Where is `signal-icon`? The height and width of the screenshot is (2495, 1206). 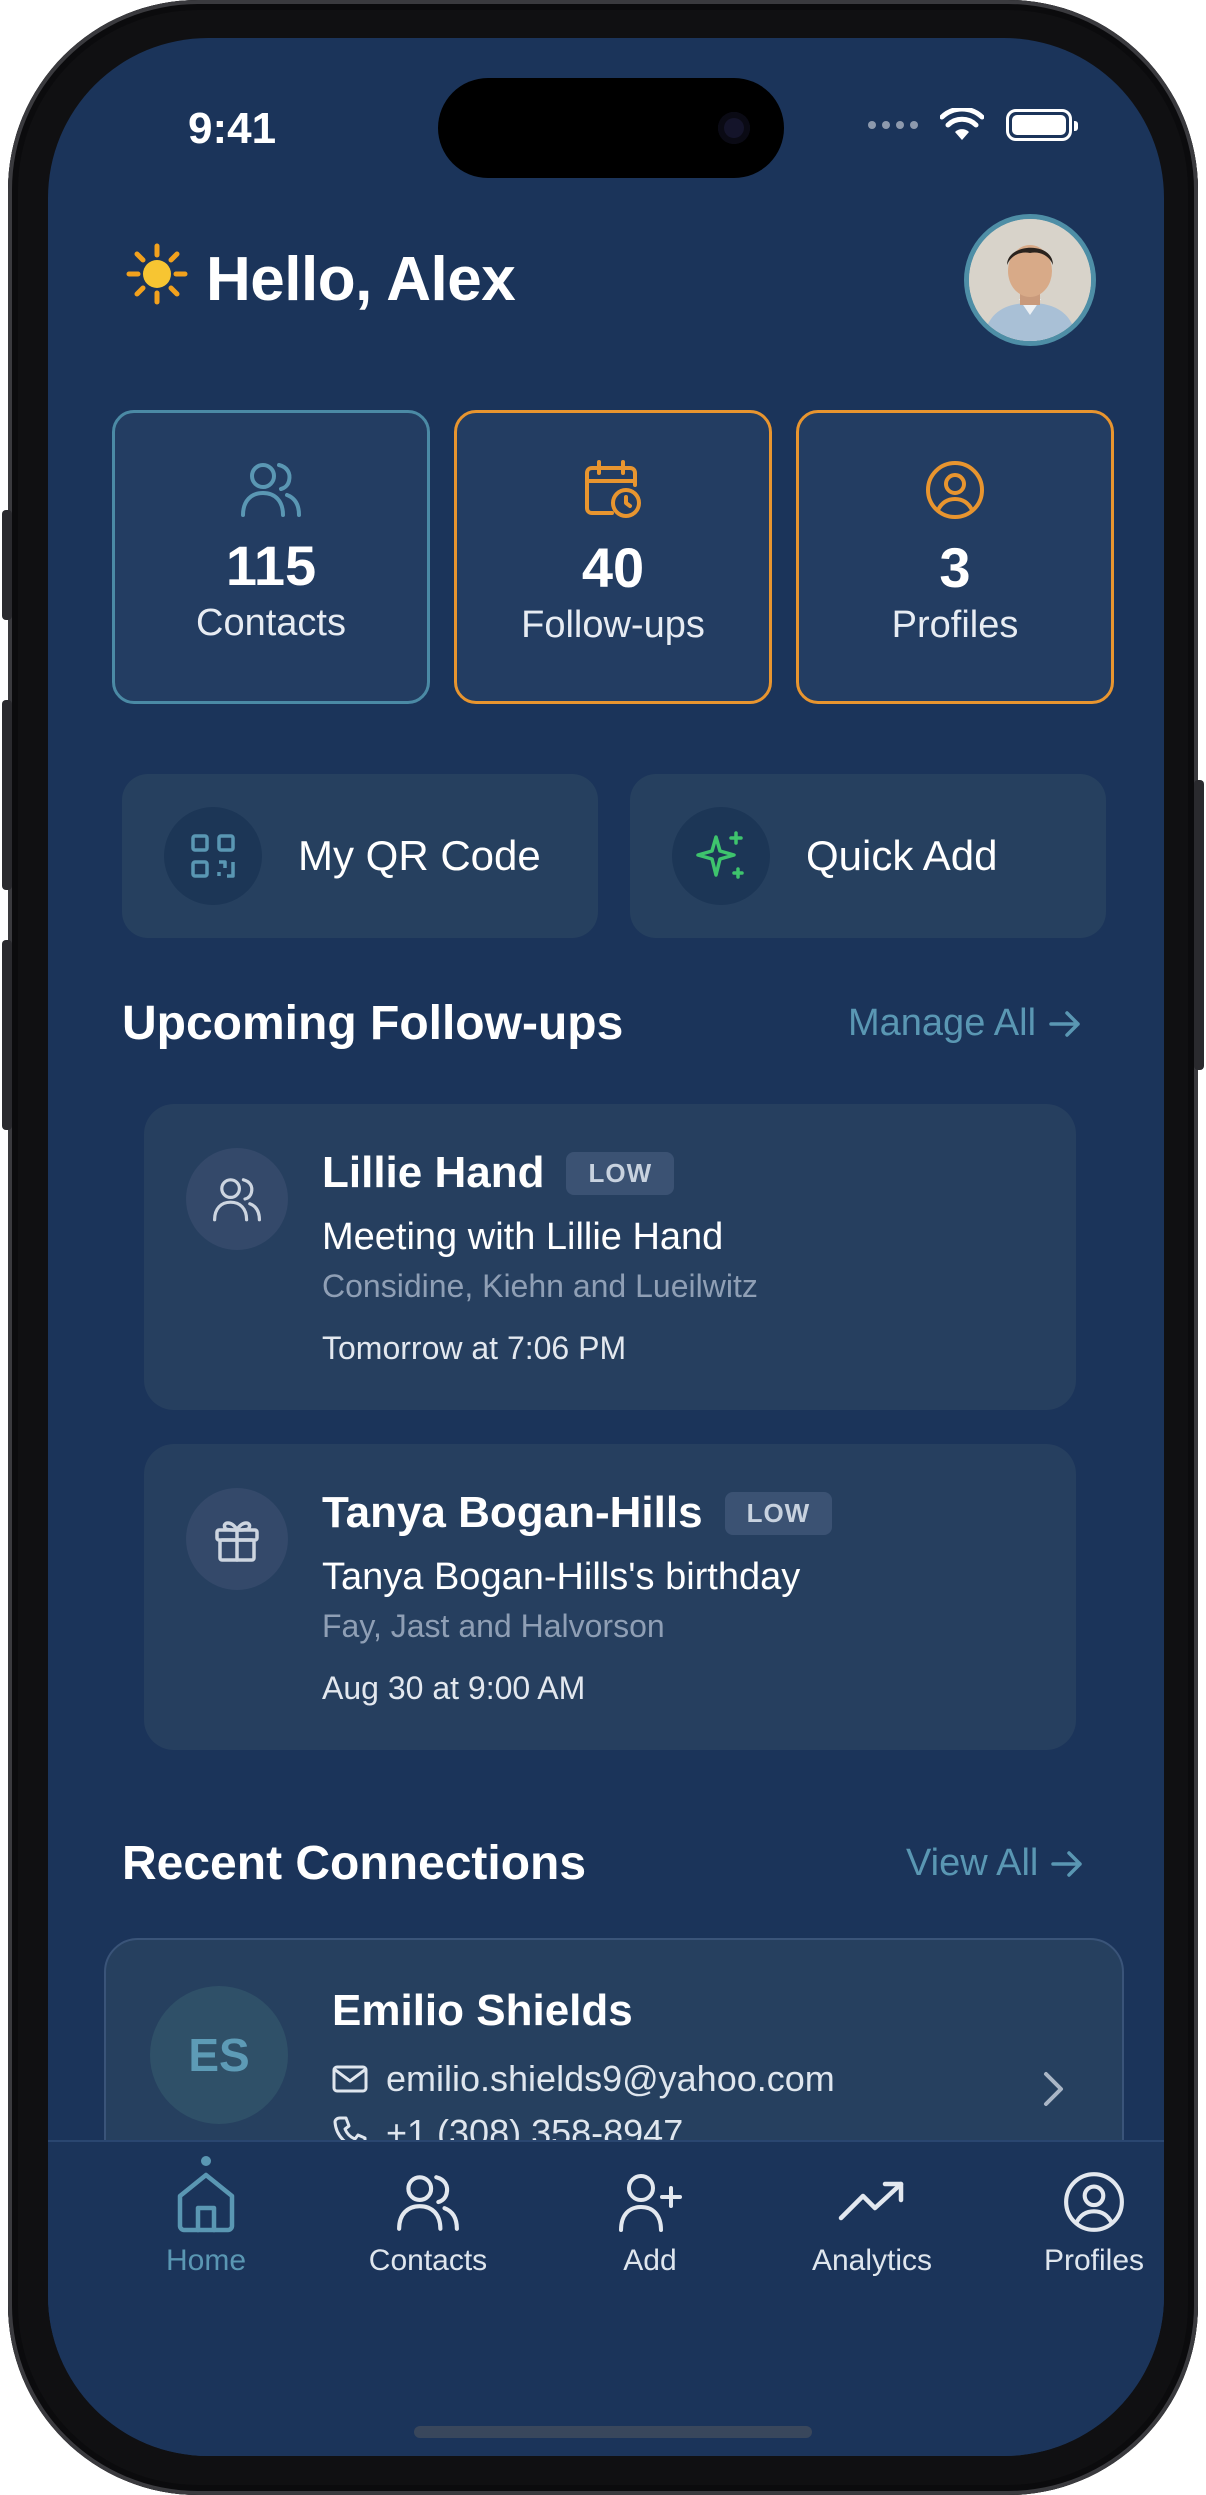 signal-icon is located at coordinates (893, 125).